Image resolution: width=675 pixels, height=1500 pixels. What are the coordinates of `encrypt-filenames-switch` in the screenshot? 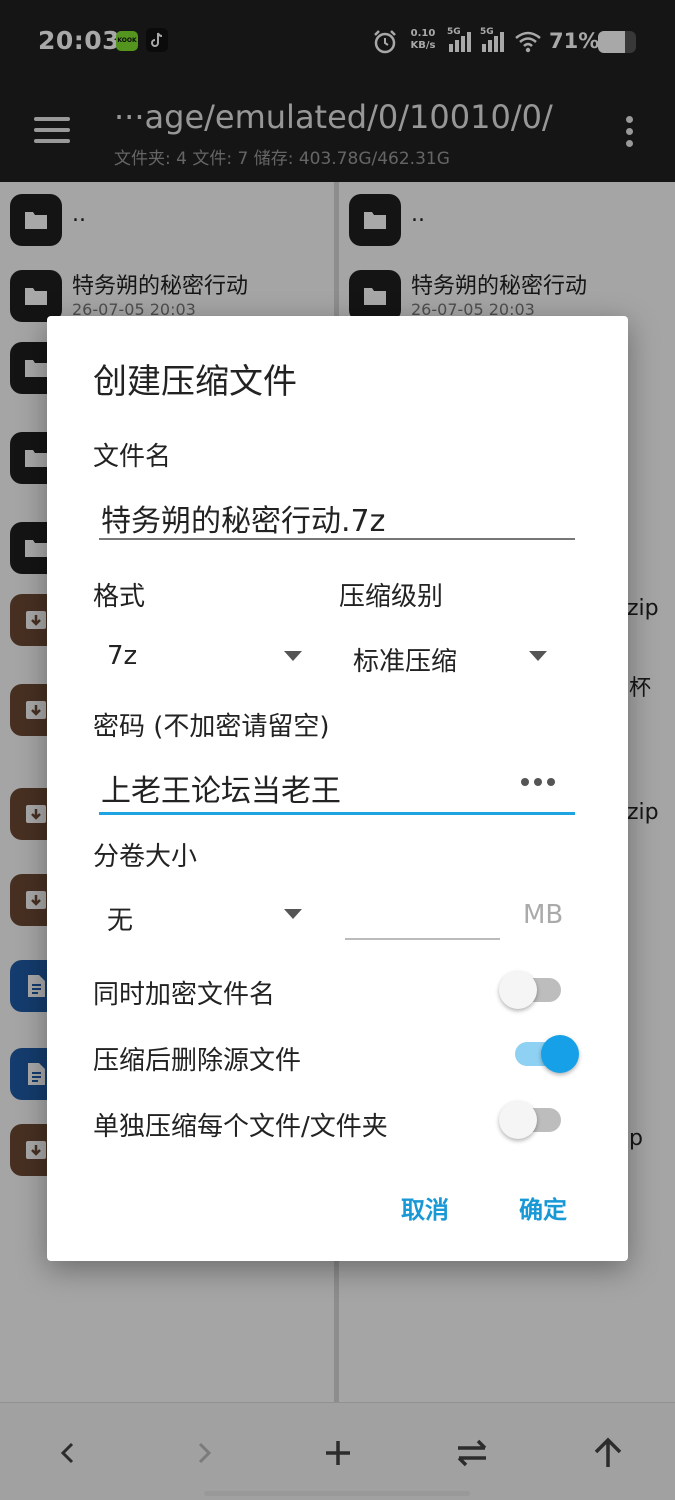 It's located at (532, 990).